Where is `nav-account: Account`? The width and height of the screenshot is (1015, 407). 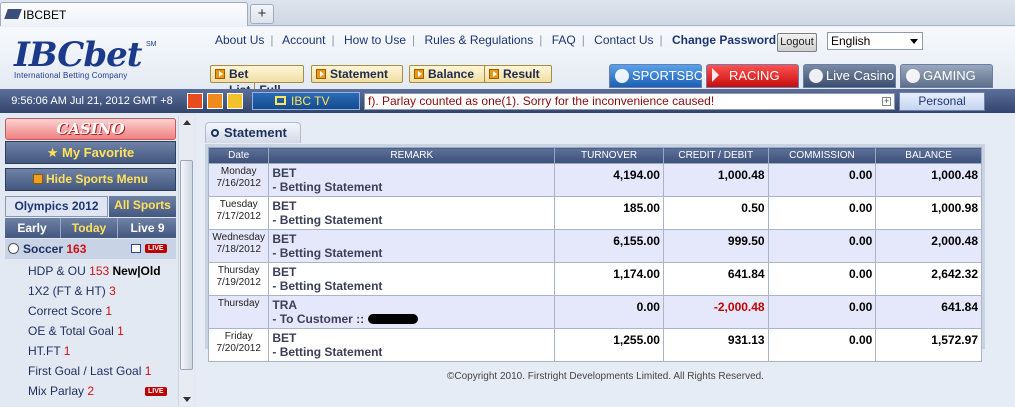 nav-account: Account is located at coordinates (303, 40).